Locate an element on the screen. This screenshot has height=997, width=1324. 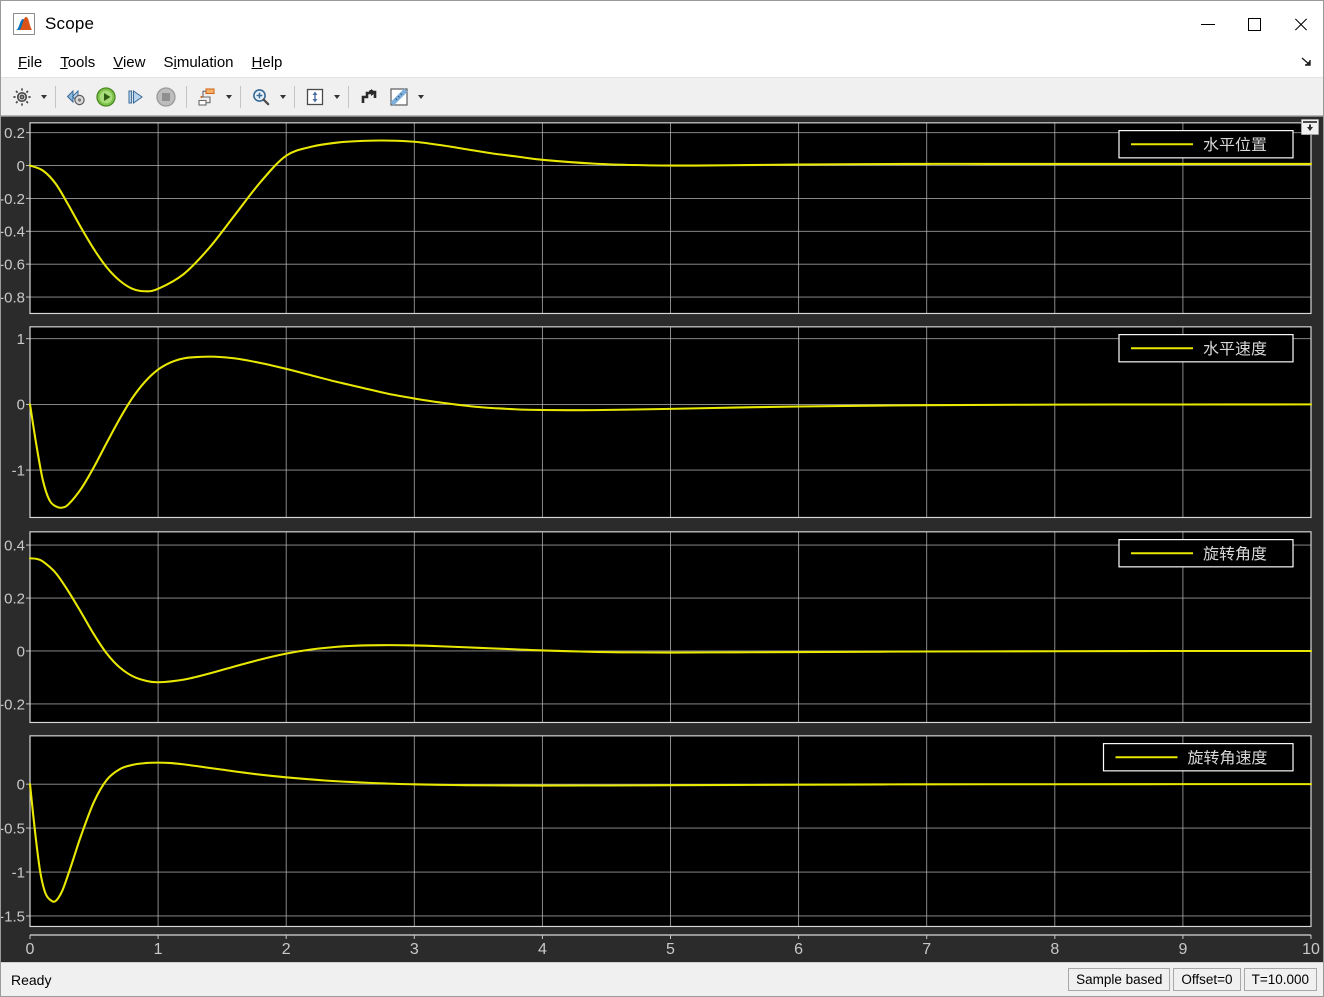
cursor-measurements-button is located at coordinates (399, 97).